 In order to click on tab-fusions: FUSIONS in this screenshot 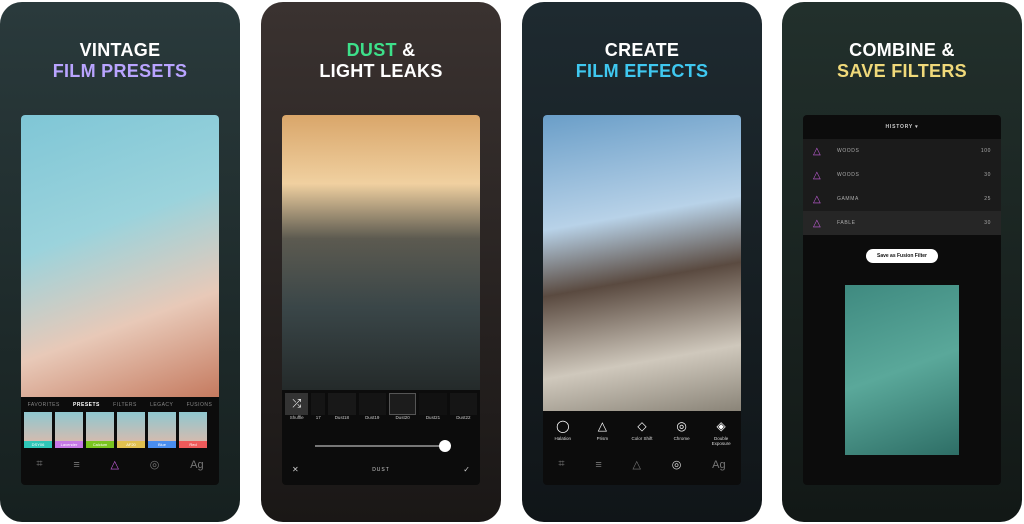, I will do `click(200, 405)`.